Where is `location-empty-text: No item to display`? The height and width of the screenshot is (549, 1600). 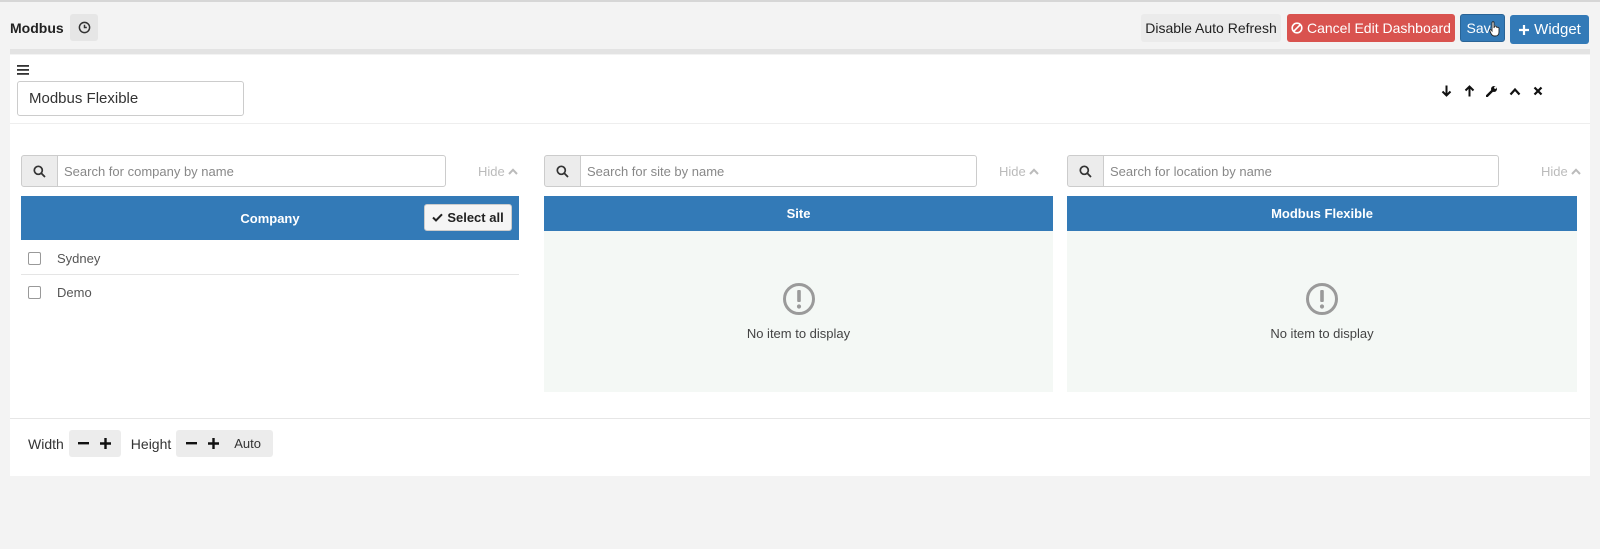
location-empty-text: No item to display is located at coordinates (1322, 333).